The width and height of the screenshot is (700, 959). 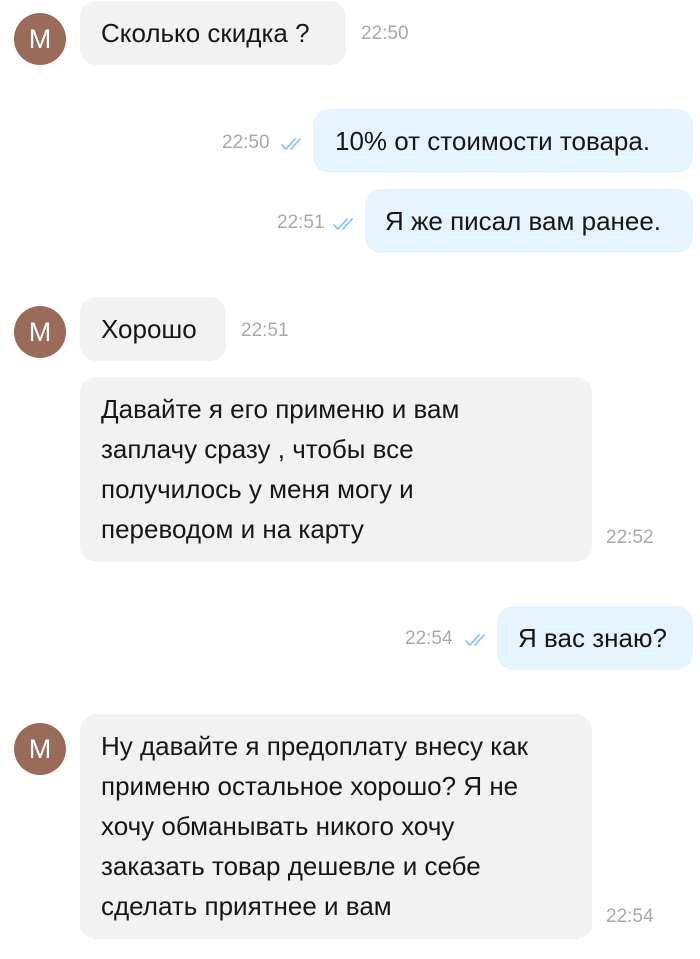 I want to click on message-text: Я вас знаю?, so click(x=592, y=638).